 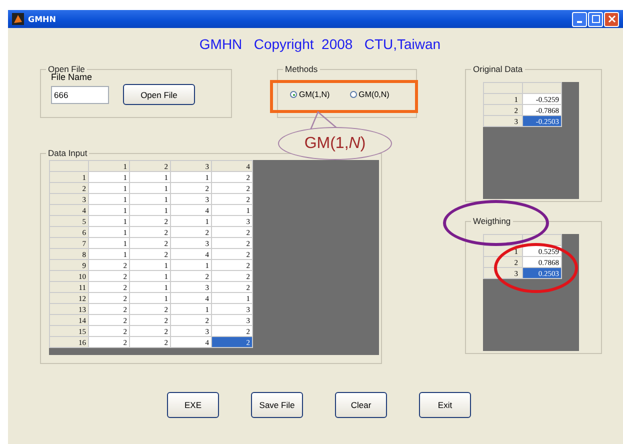 I want to click on radio-option: GM(1,N), so click(x=310, y=94).